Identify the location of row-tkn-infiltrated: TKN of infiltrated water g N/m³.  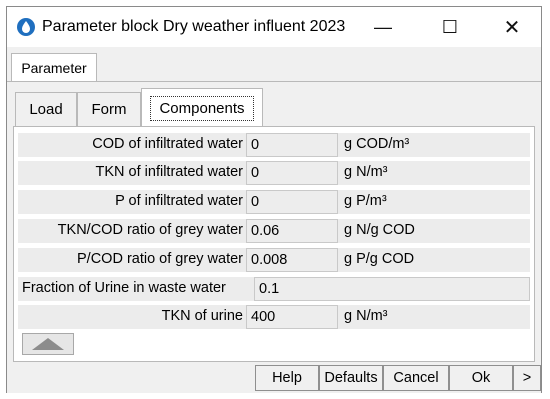
(274, 173).